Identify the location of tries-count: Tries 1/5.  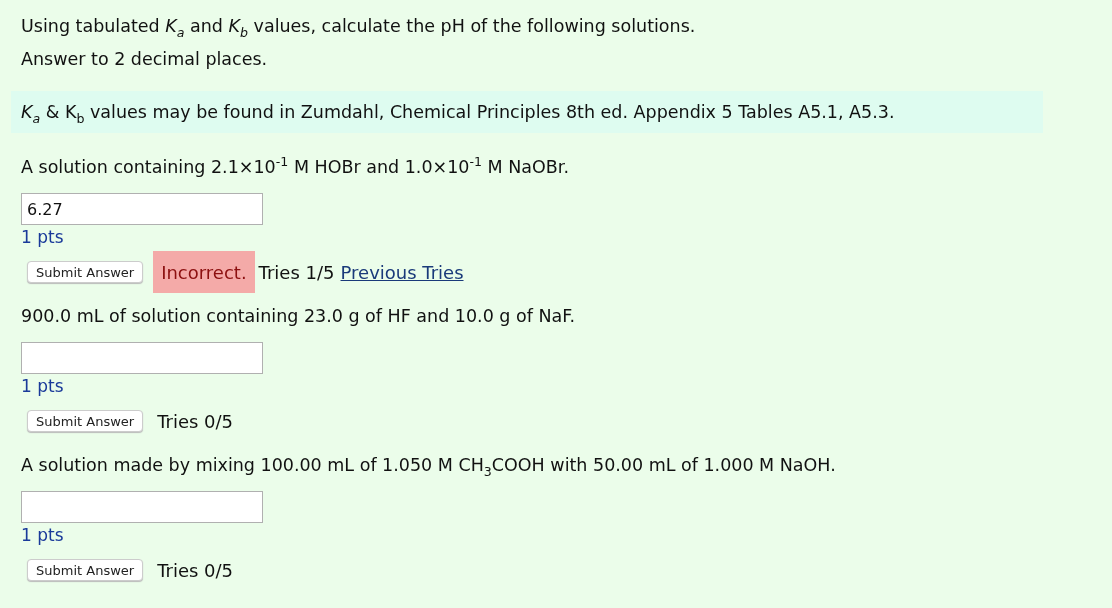
(296, 272).